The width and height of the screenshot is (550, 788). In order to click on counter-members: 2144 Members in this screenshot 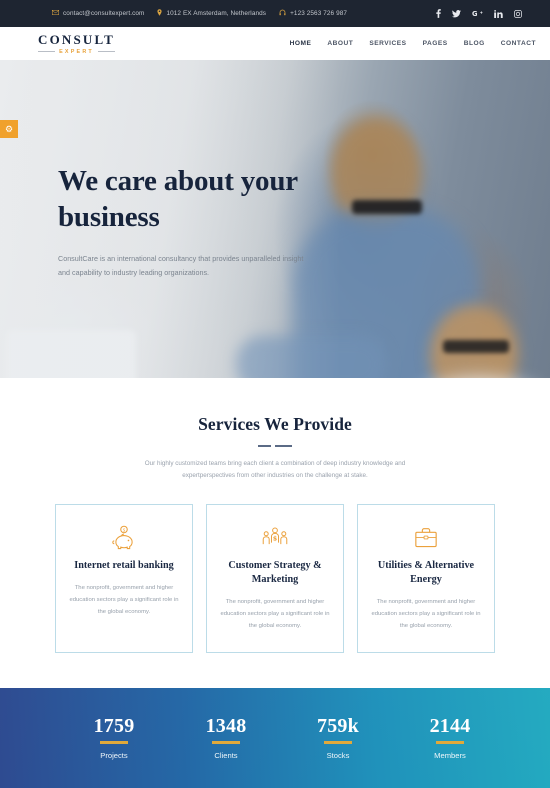, I will do `click(450, 737)`.